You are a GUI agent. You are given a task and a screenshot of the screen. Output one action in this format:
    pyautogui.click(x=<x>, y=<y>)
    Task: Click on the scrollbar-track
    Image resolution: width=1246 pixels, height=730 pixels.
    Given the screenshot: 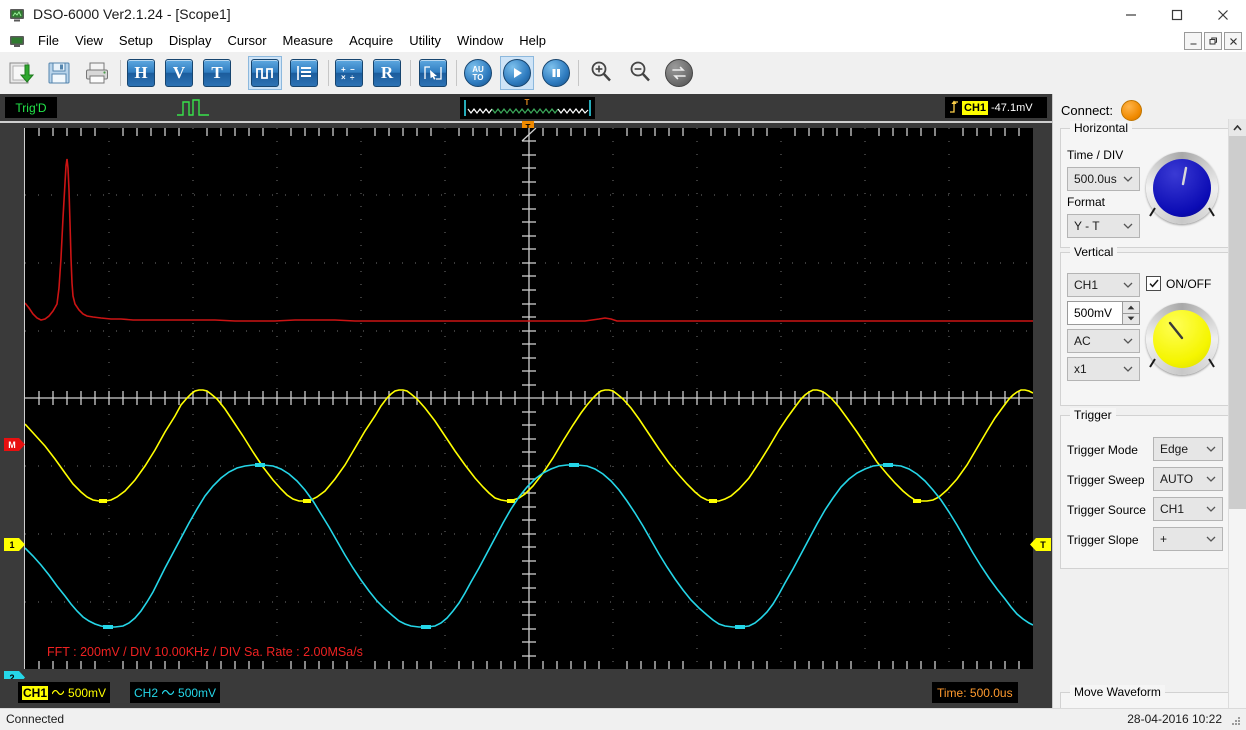 What is the action you would take?
    pyautogui.click(x=1237, y=608)
    